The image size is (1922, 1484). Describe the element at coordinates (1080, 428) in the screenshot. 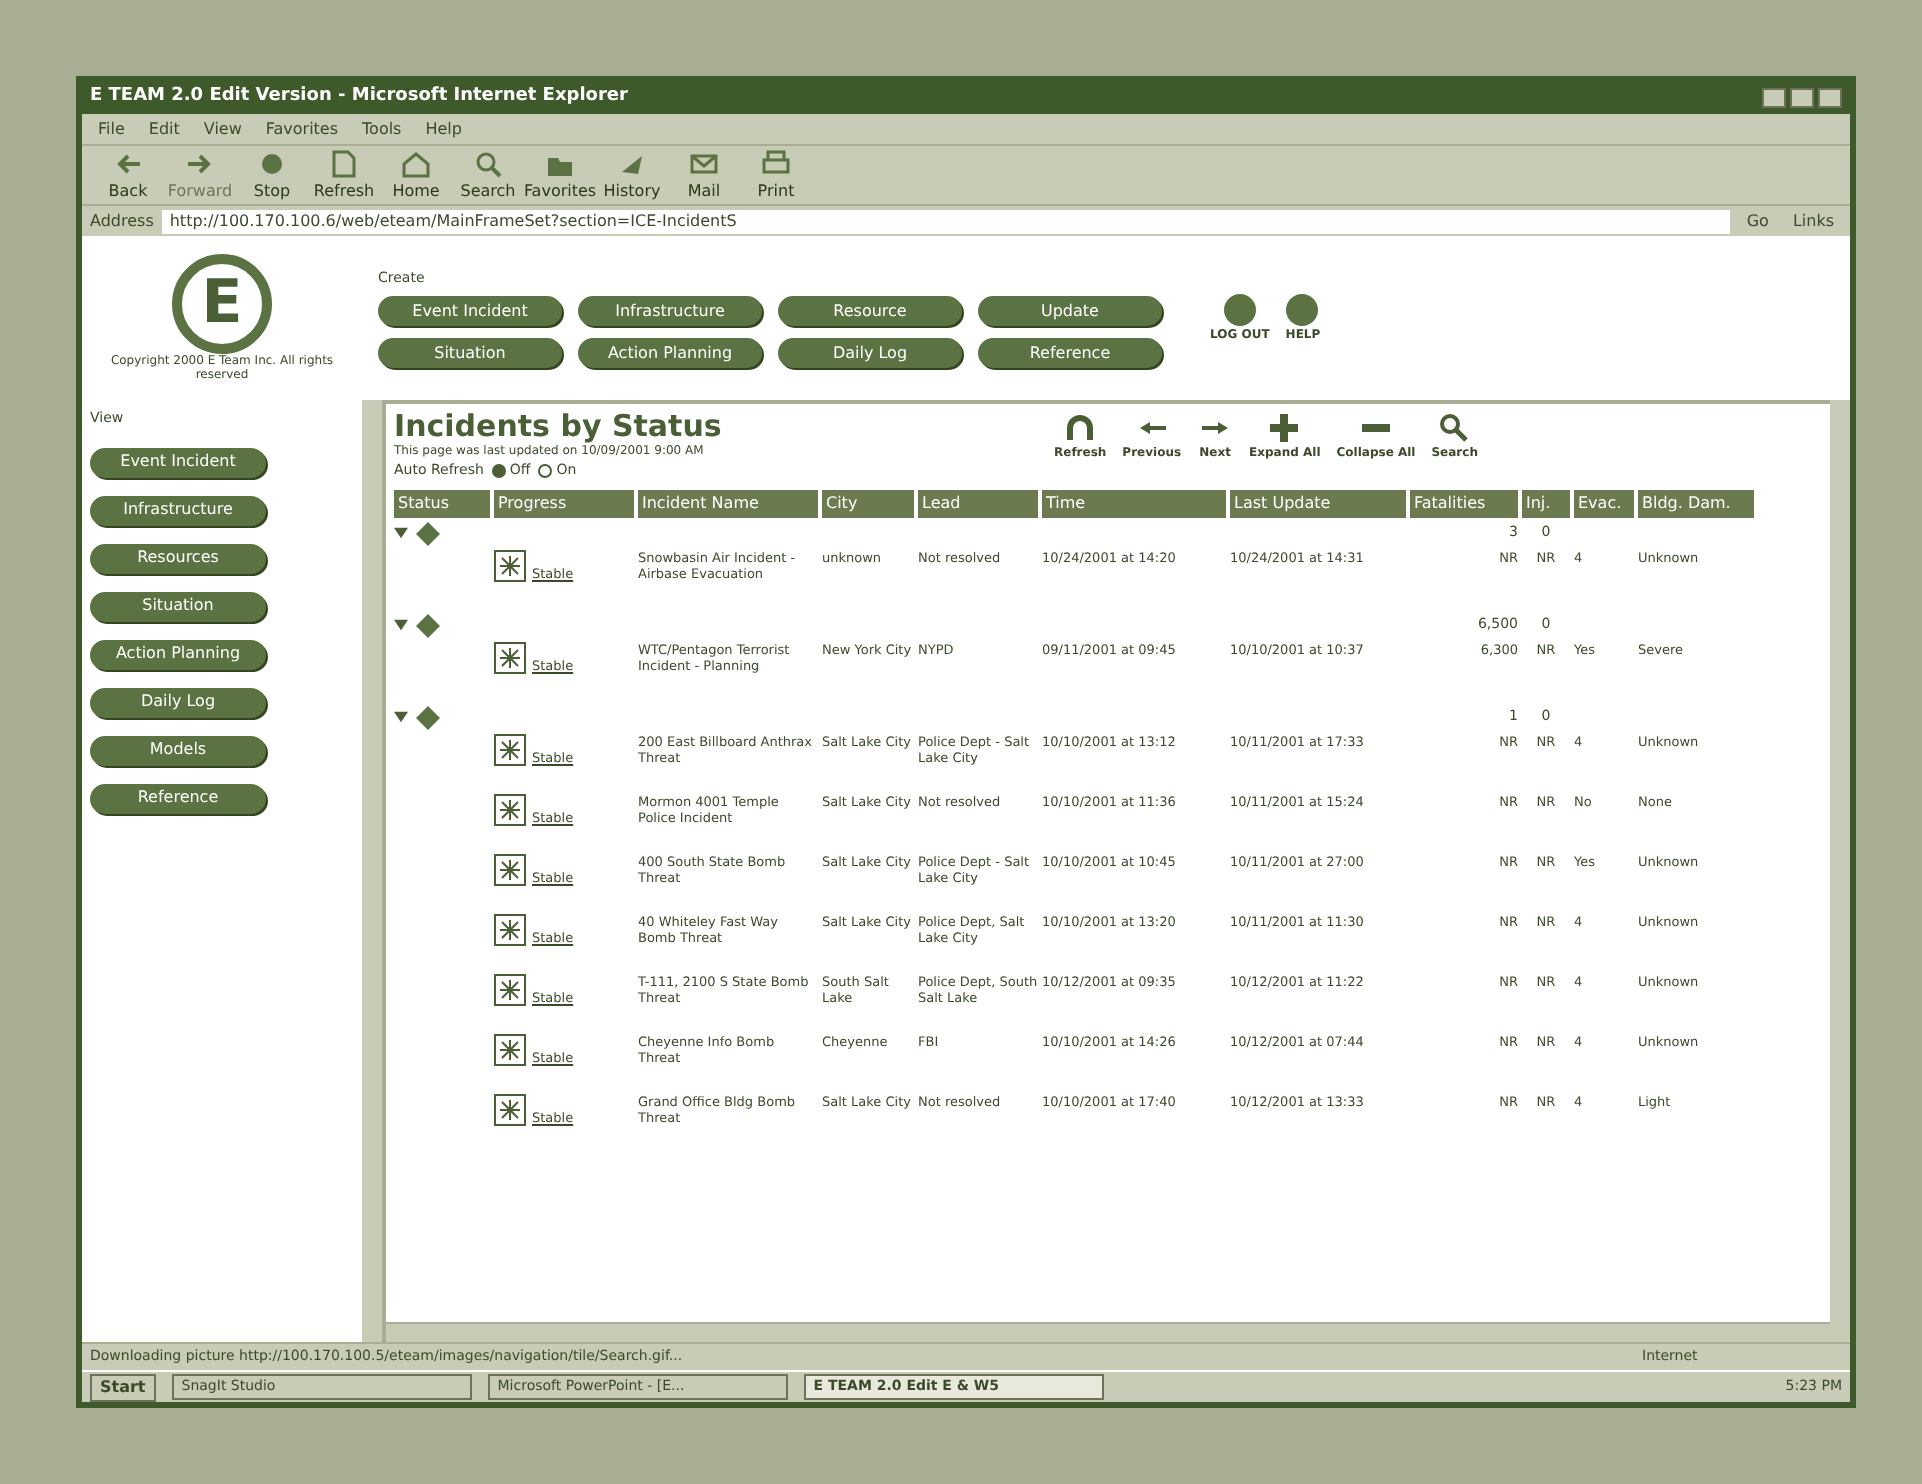

I see `refresh-icon` at that location.